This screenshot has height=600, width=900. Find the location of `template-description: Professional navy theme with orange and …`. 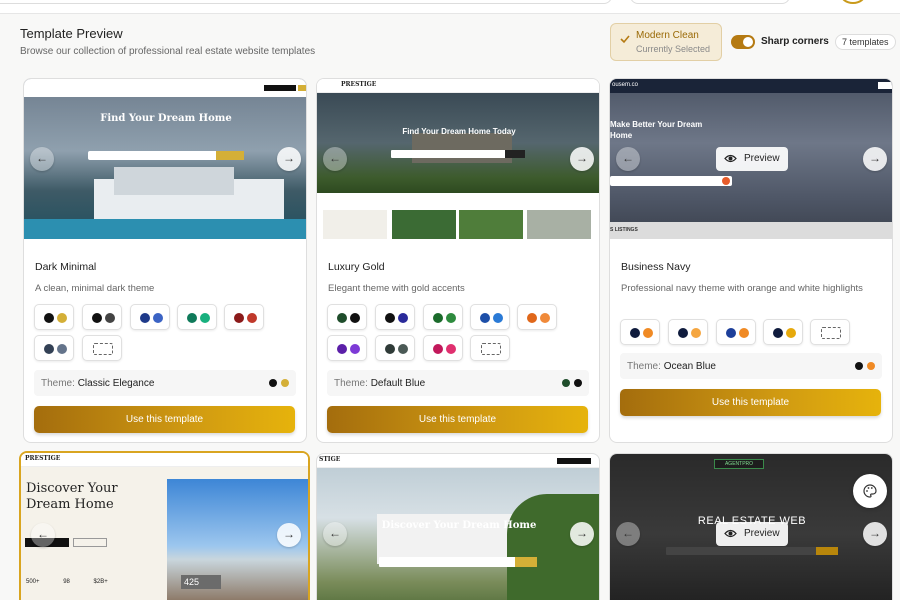

template-description: Professional navy theme with orange and … is located at coordinates (742, 288).